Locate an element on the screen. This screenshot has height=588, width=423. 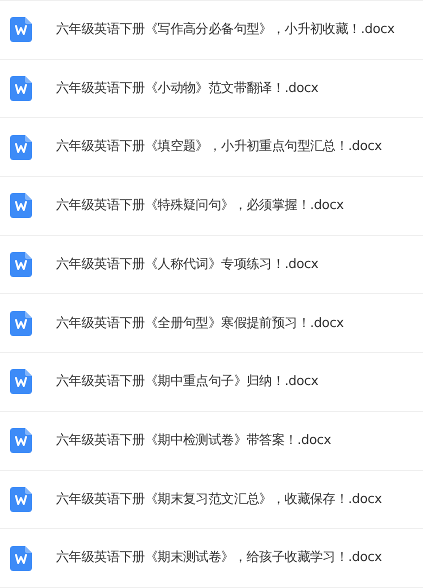
file-row: 六年级英语下册《小动物》范文带翻译！.docx is located at coordinates (211, 89).